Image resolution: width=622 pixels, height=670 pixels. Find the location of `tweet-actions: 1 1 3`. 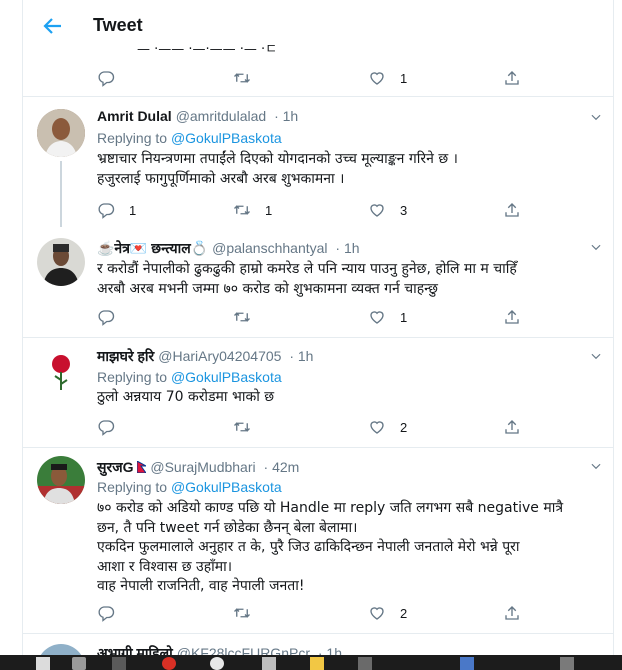

tweet-actions: 1 1 3 is located at coordinates (318, 211).